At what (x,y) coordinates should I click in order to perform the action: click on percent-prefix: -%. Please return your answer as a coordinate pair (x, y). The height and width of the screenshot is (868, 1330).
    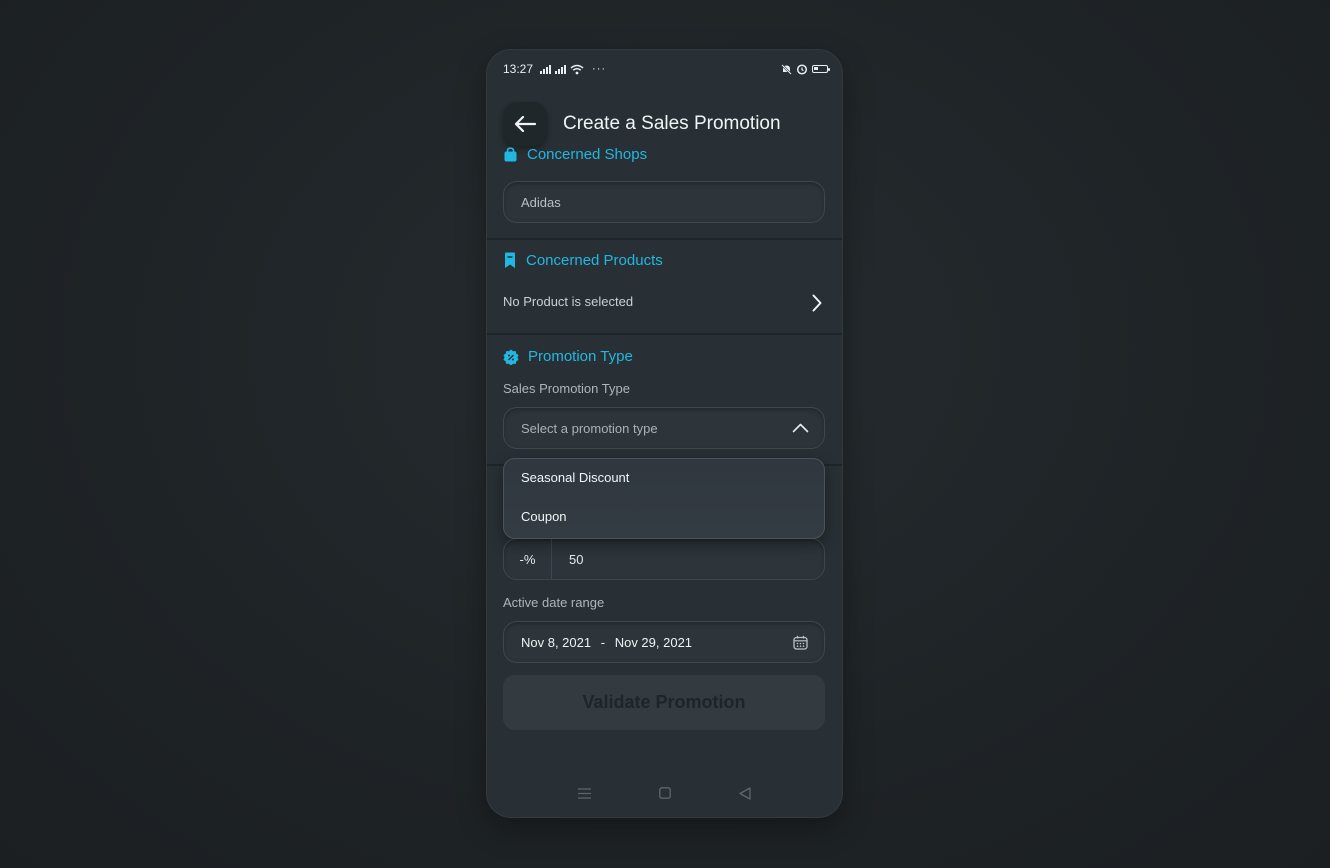
    Looking at the image, I should click on (528, 559).